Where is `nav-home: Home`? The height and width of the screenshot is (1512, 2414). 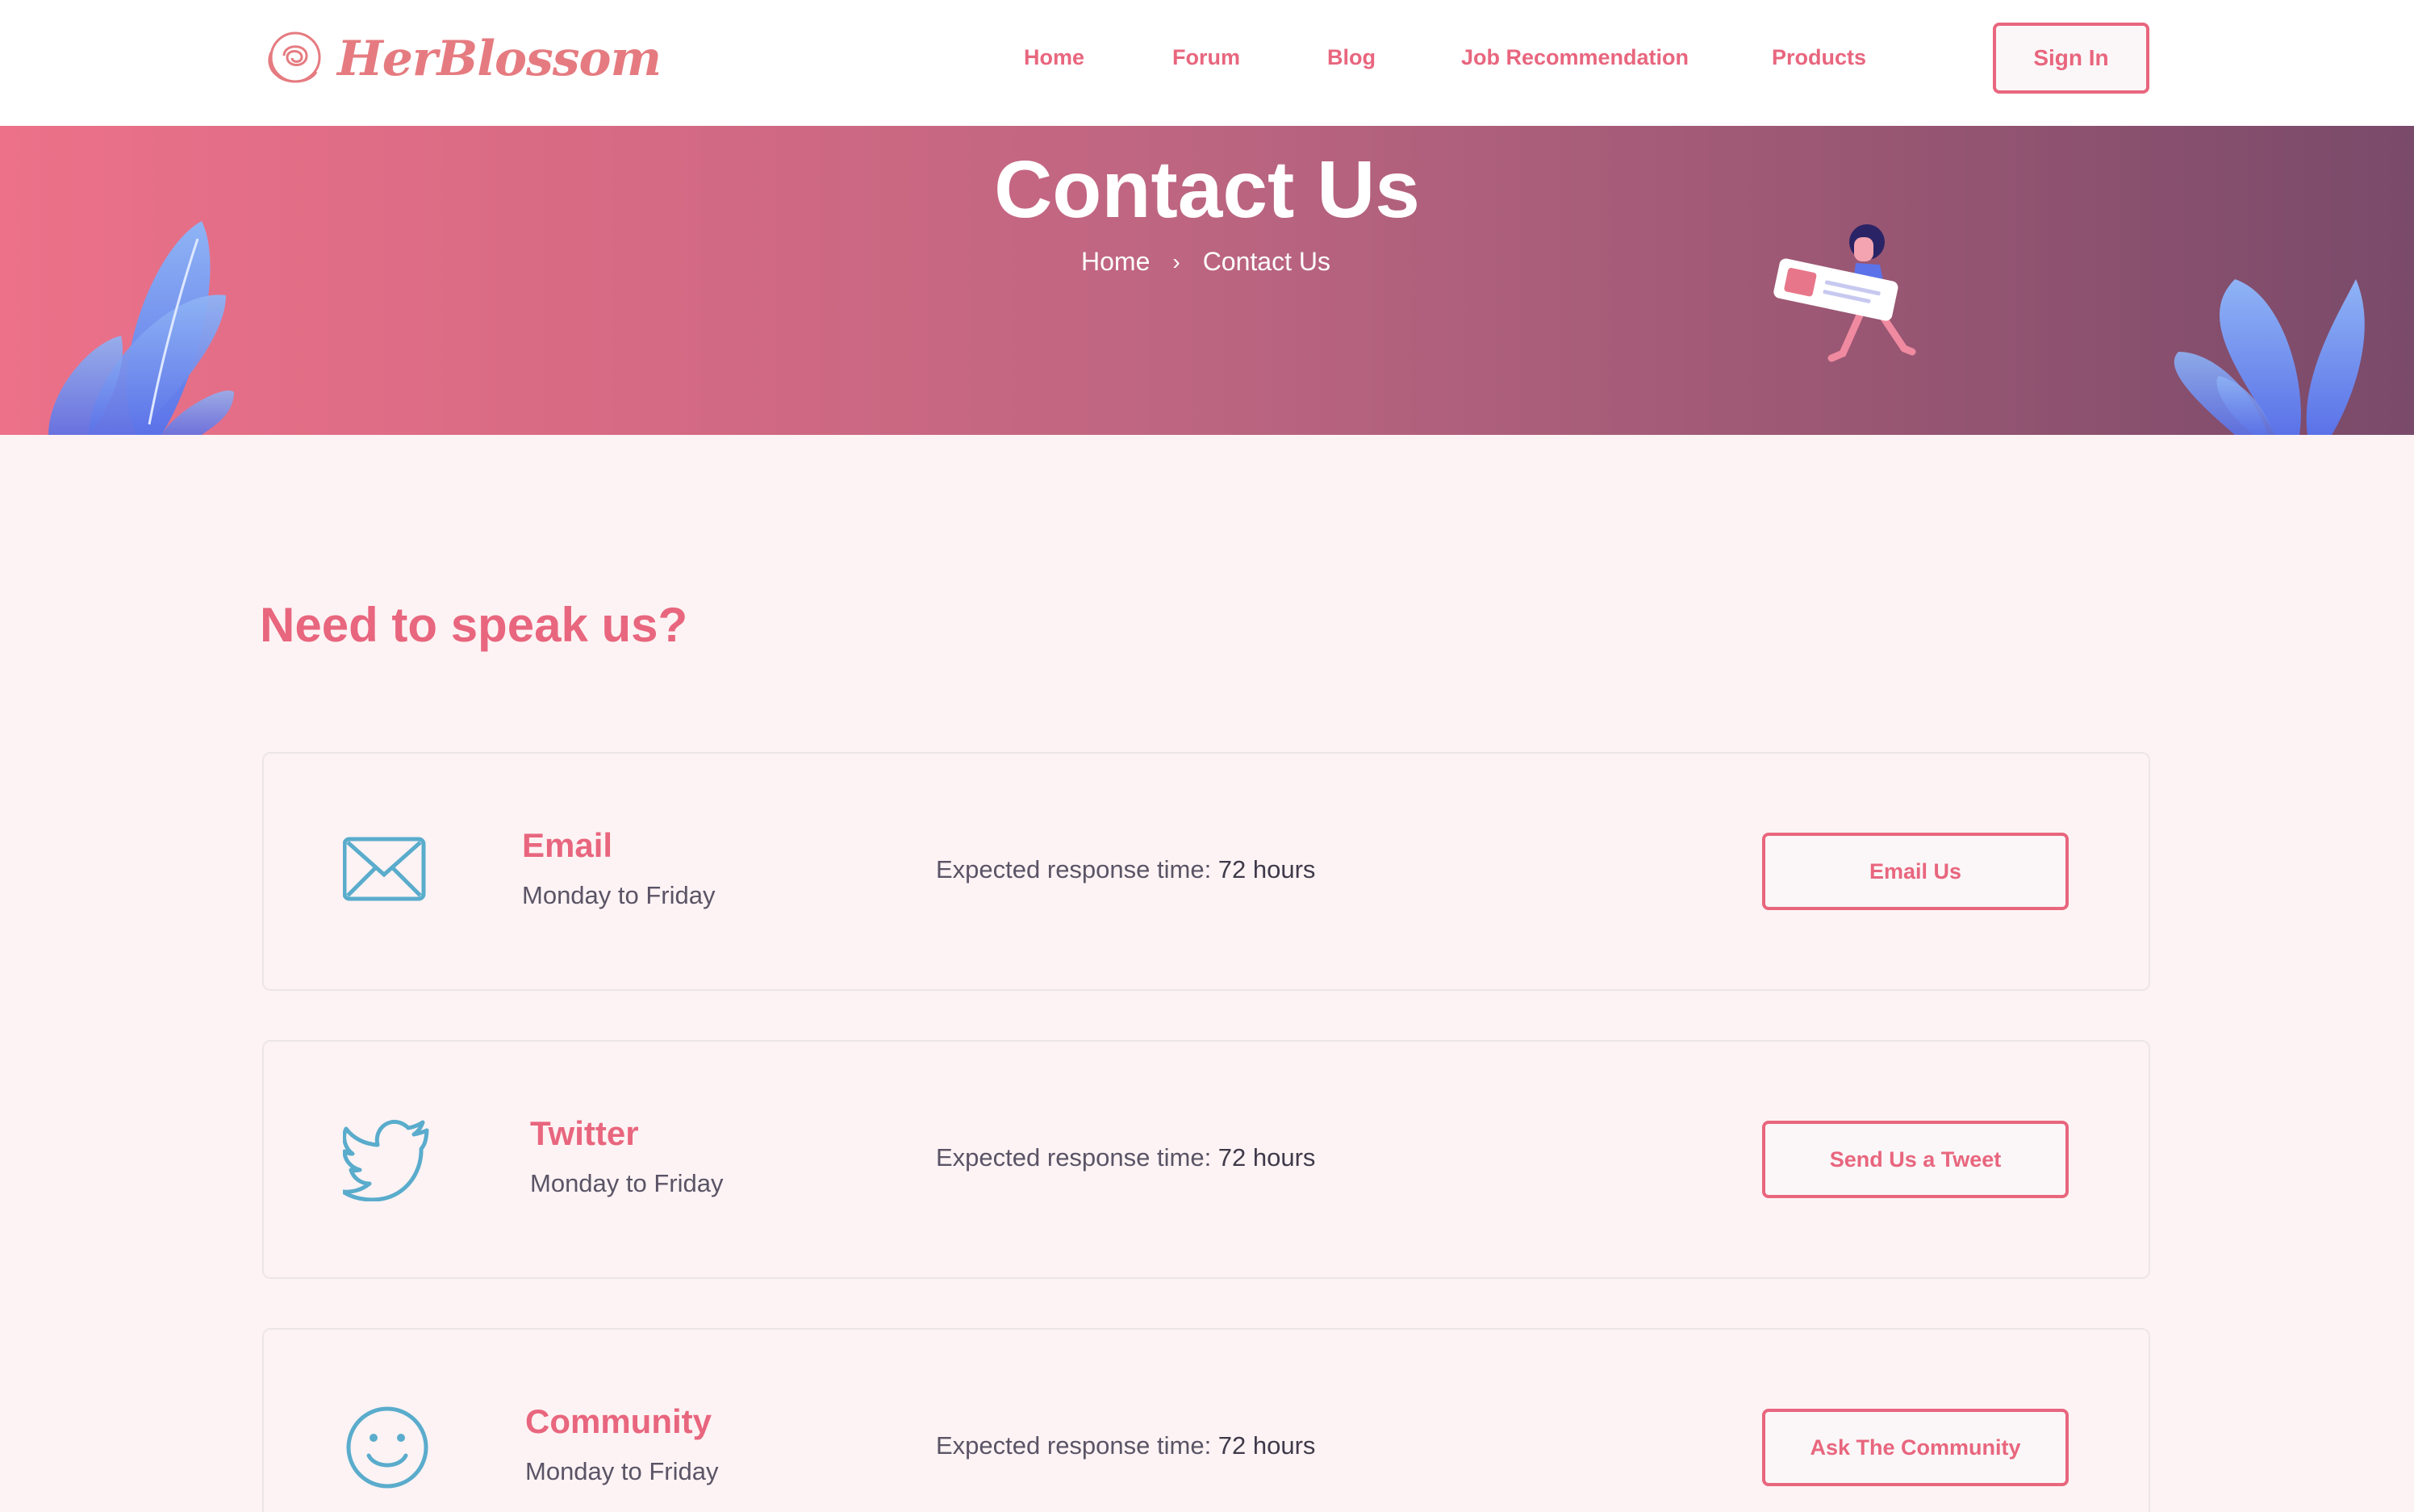
nav-home: Home is located at coordinates (1054, 57).